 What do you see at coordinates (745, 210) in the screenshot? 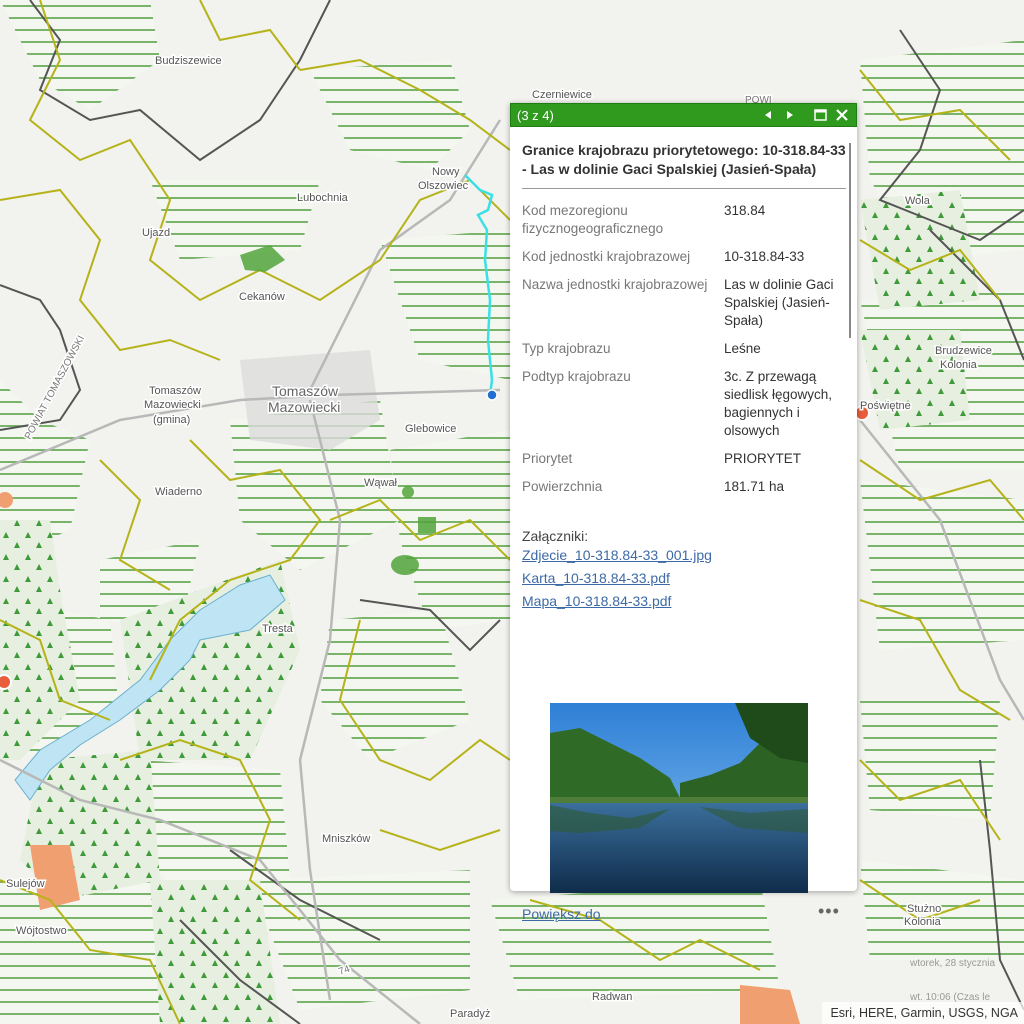
I see `attribute-value: 318.84` at bounding box center [745, 210].